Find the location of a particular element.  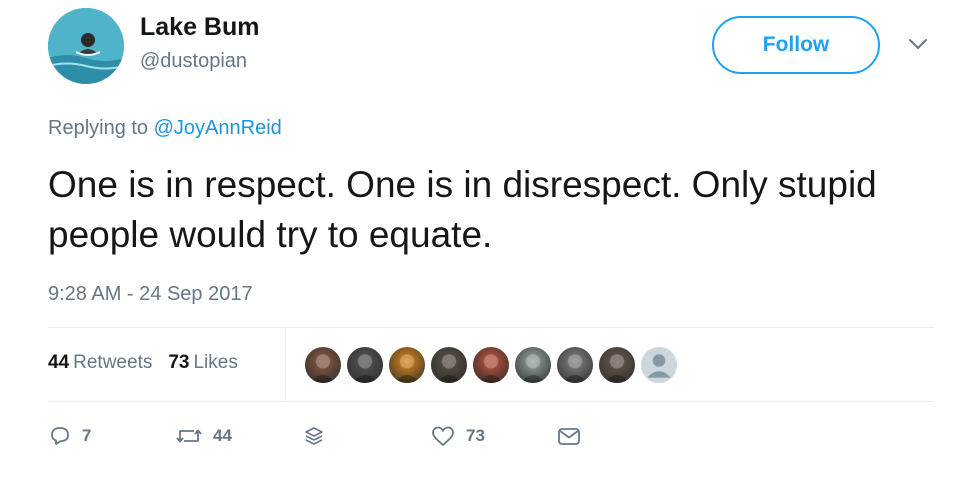

retweet-button: 44 is located at coordinates (203, 436).